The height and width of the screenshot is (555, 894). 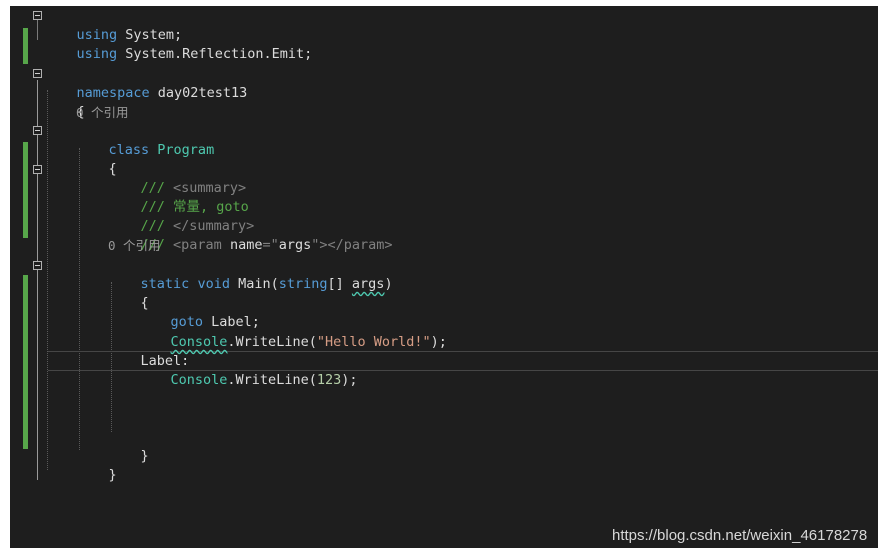 I want to click on doc-comment-line: /// 常量, goto, so click(x=178, y=197).